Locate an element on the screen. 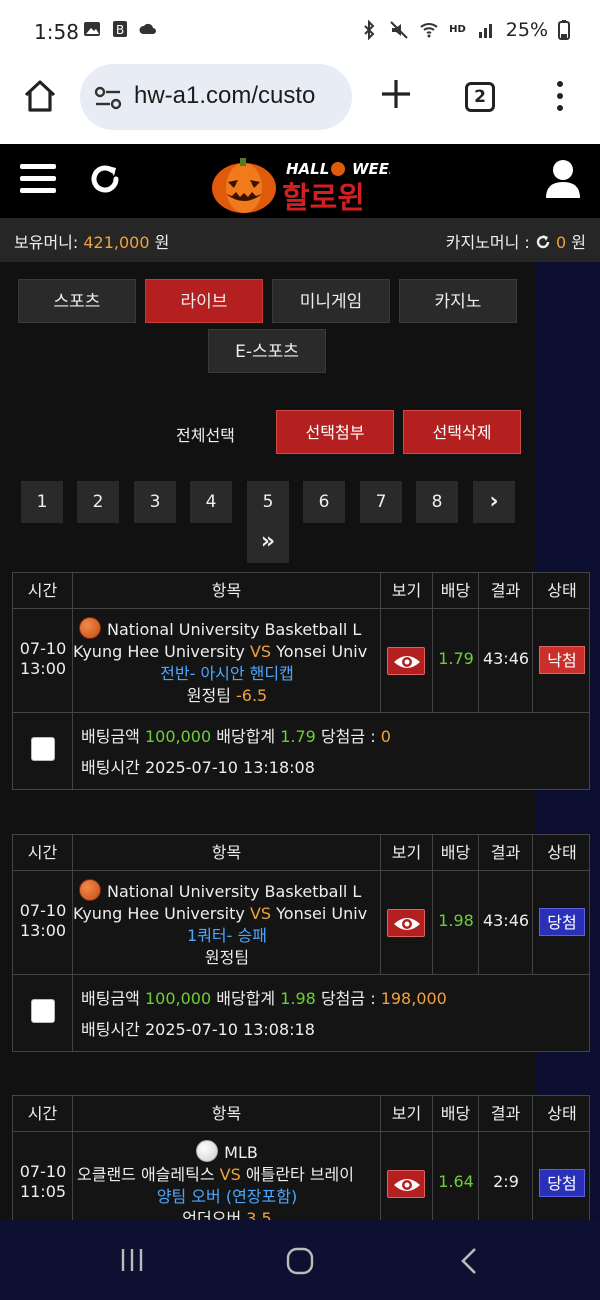  page-6: 6 is located at coordinates (324, 502).